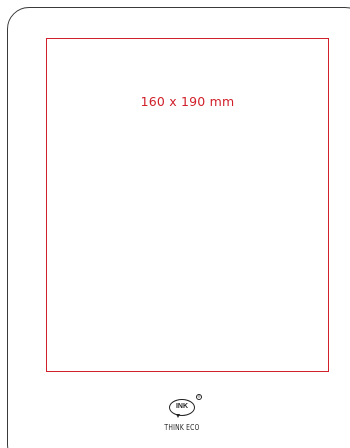  Describe the element at coordinates (182, 406) in the screenshot. I see `logo-mark: INK` at that location.